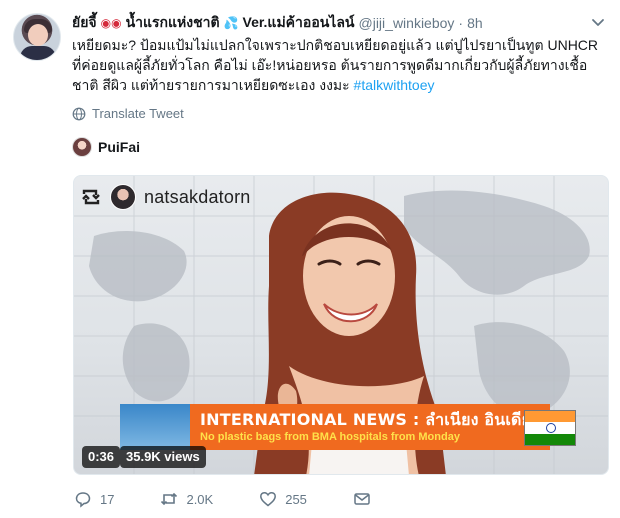 The width and height of the screenshot is (620, 518). What do you see at coordinates (119, 147) in the screenshot?
I see `mentioned-user-name: PuiFai` at bounding box center [119, 147].